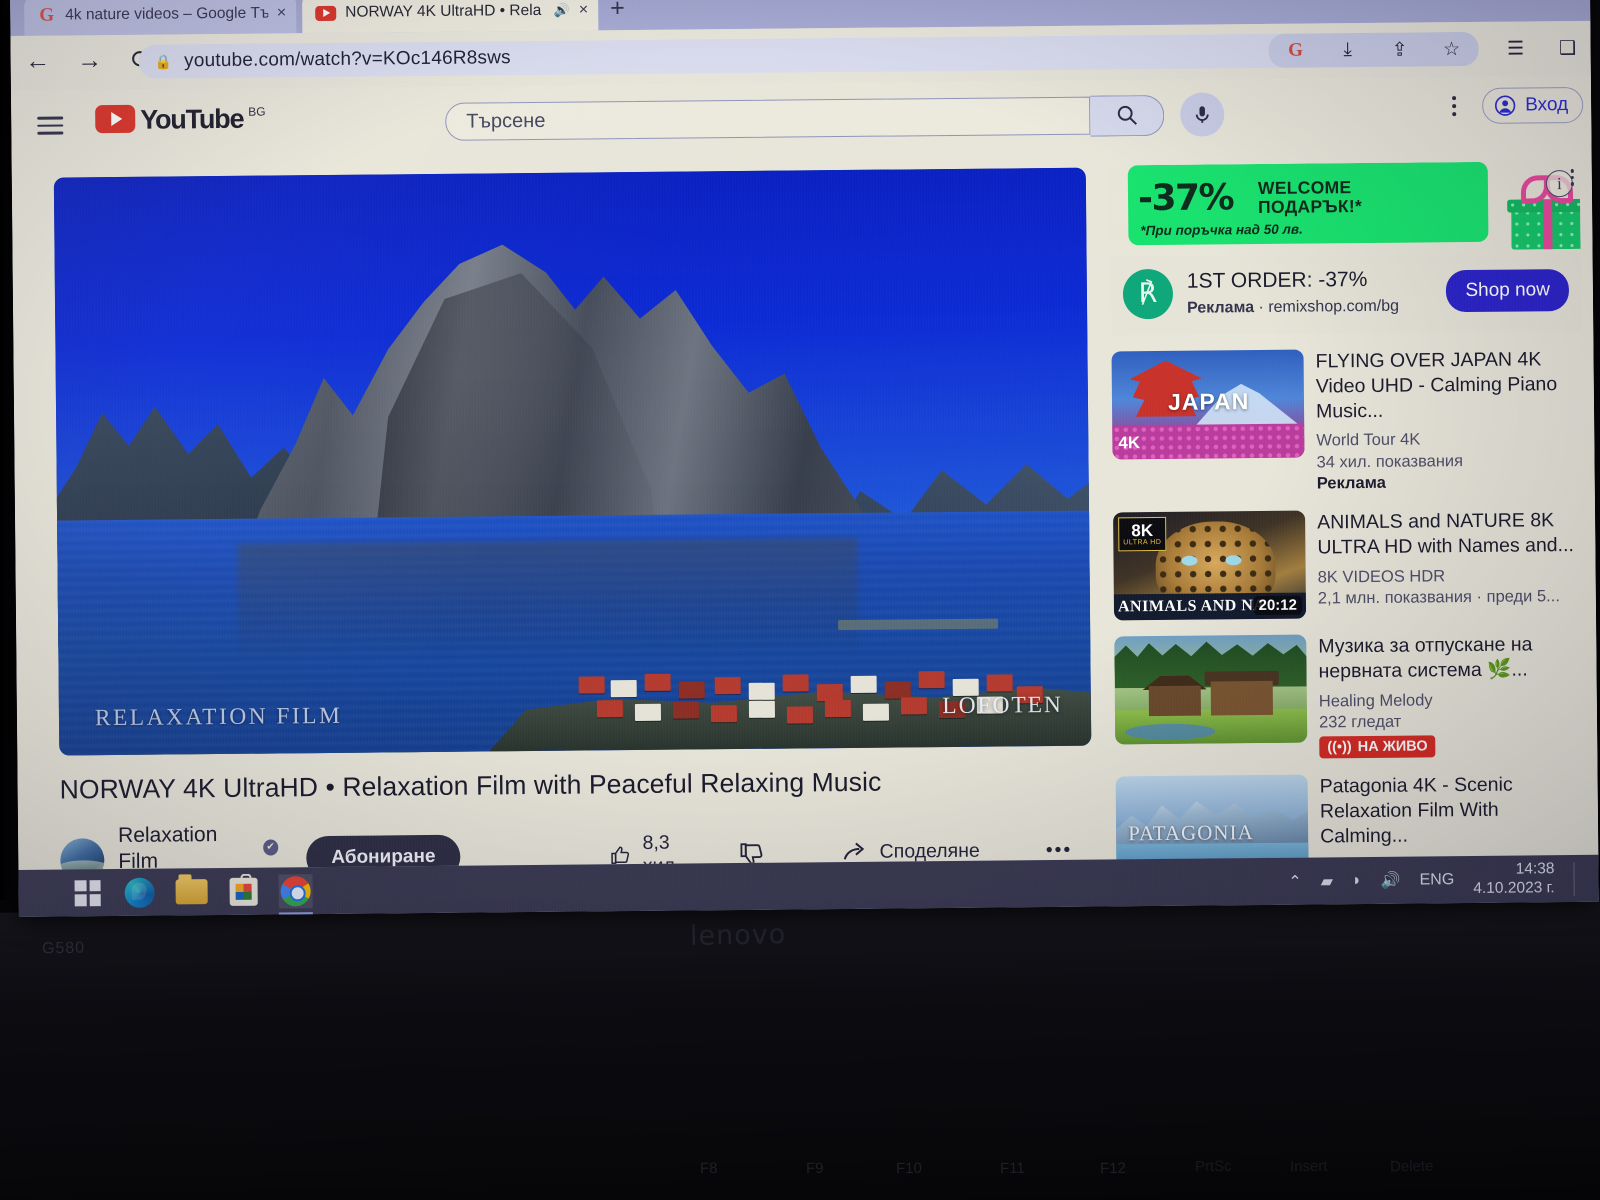 The width and height of the screenshot is (1600, 1200). What do you see at coordinates (1436, 880) in the screenshot?
I see `language-indicator: ENG` at bounding box center [1436, 880].